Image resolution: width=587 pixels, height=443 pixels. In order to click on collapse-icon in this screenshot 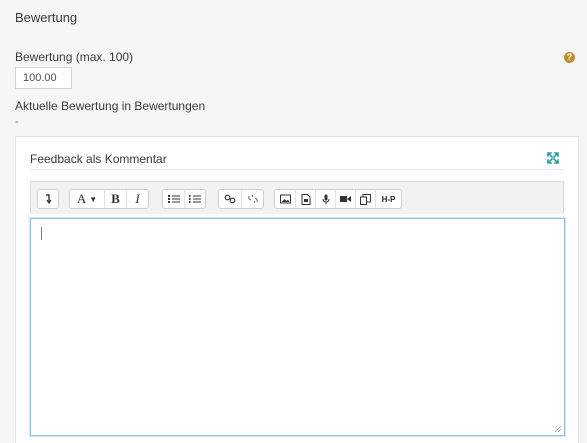, I will do `click(49, 199)`.